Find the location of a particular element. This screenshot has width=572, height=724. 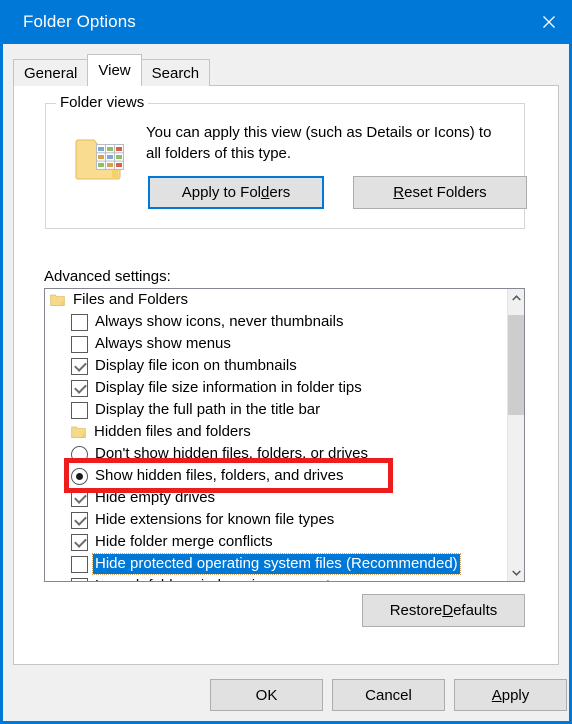

tab-general: General is located at coordinates (51, 72).